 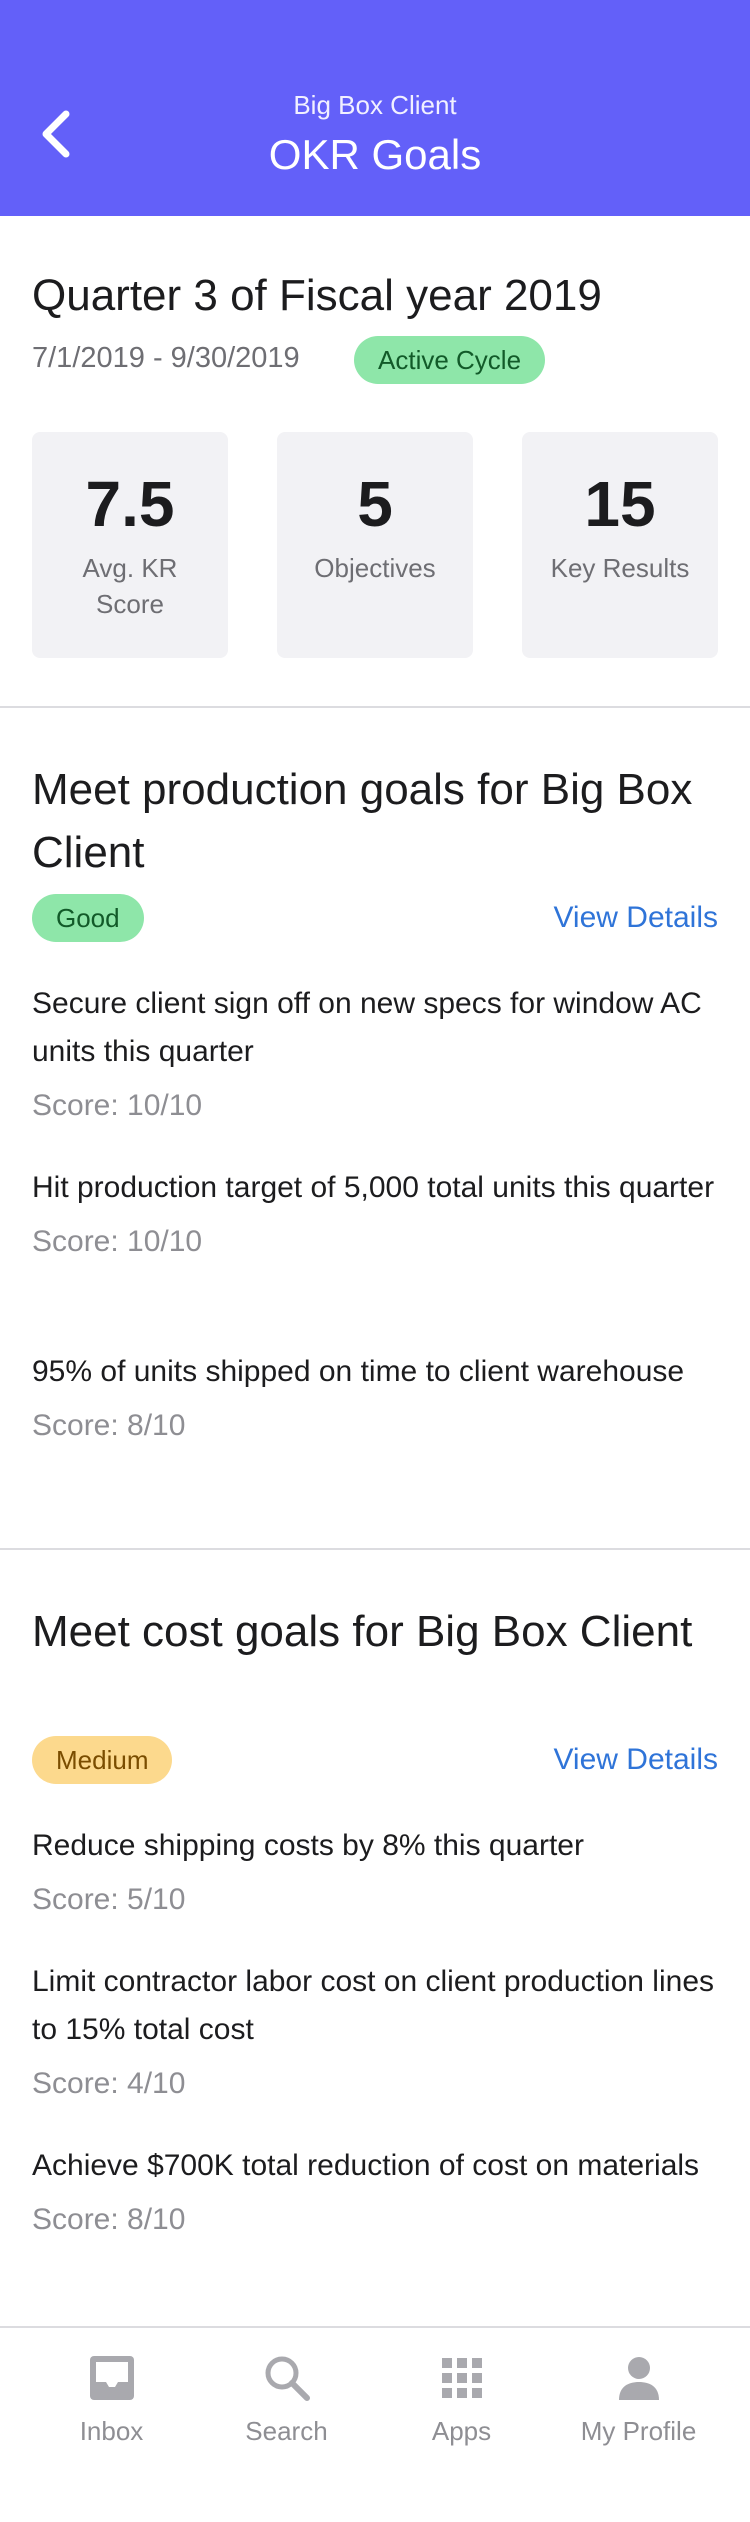 What do you see at coordinates (308, 1845) in the screenshot?
I see `key-result-text: Reduce shipping costs by 8% this quarter` at bounding box center [308, 1845].